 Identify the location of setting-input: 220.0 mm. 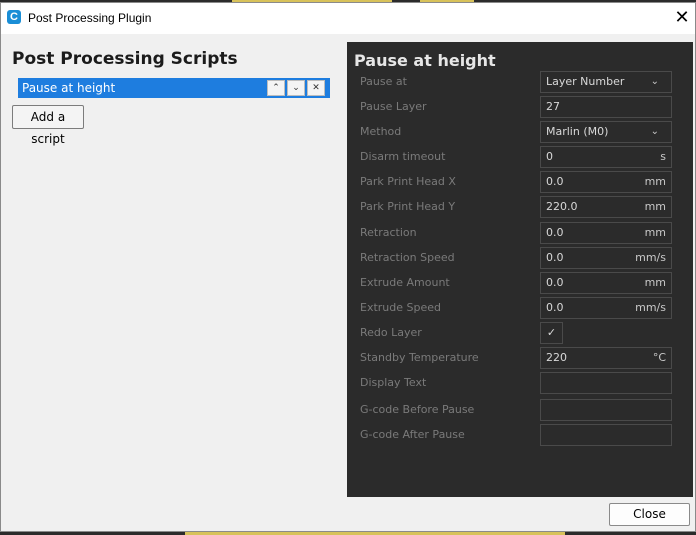
(606, 207).